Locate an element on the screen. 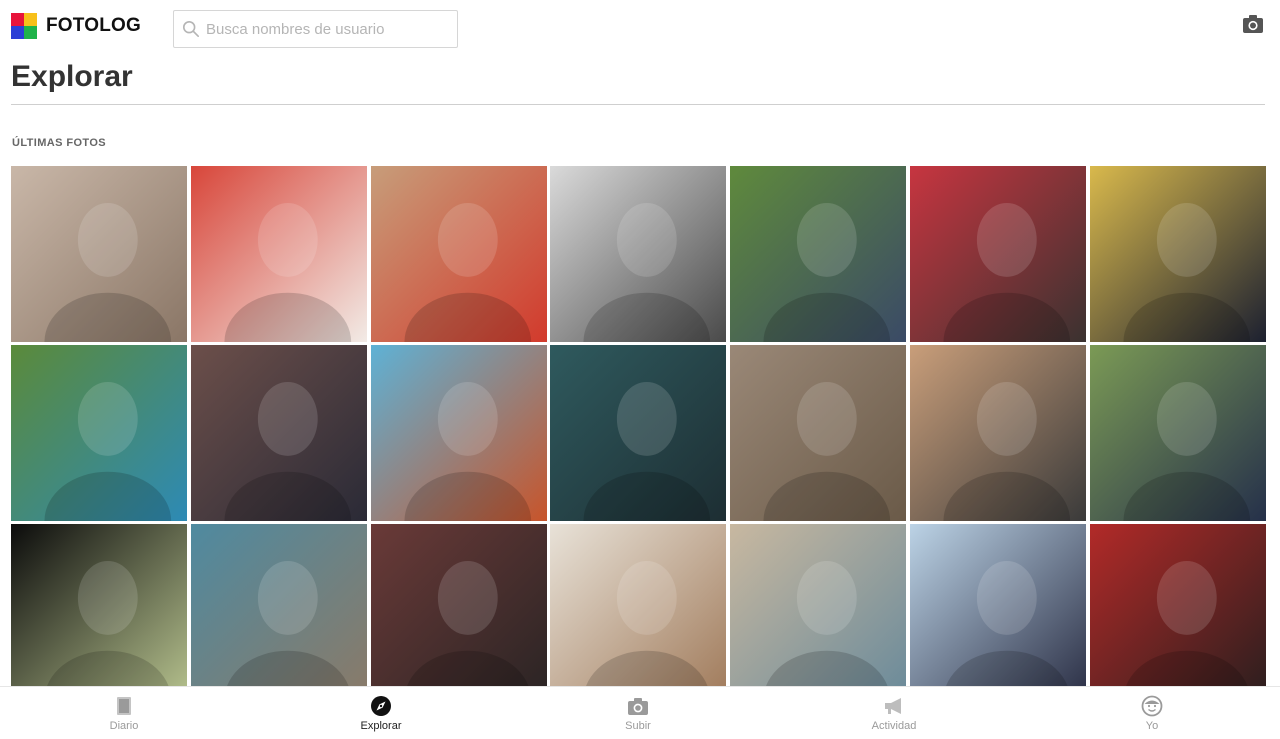  search-input is located at coordinates (326, 29).